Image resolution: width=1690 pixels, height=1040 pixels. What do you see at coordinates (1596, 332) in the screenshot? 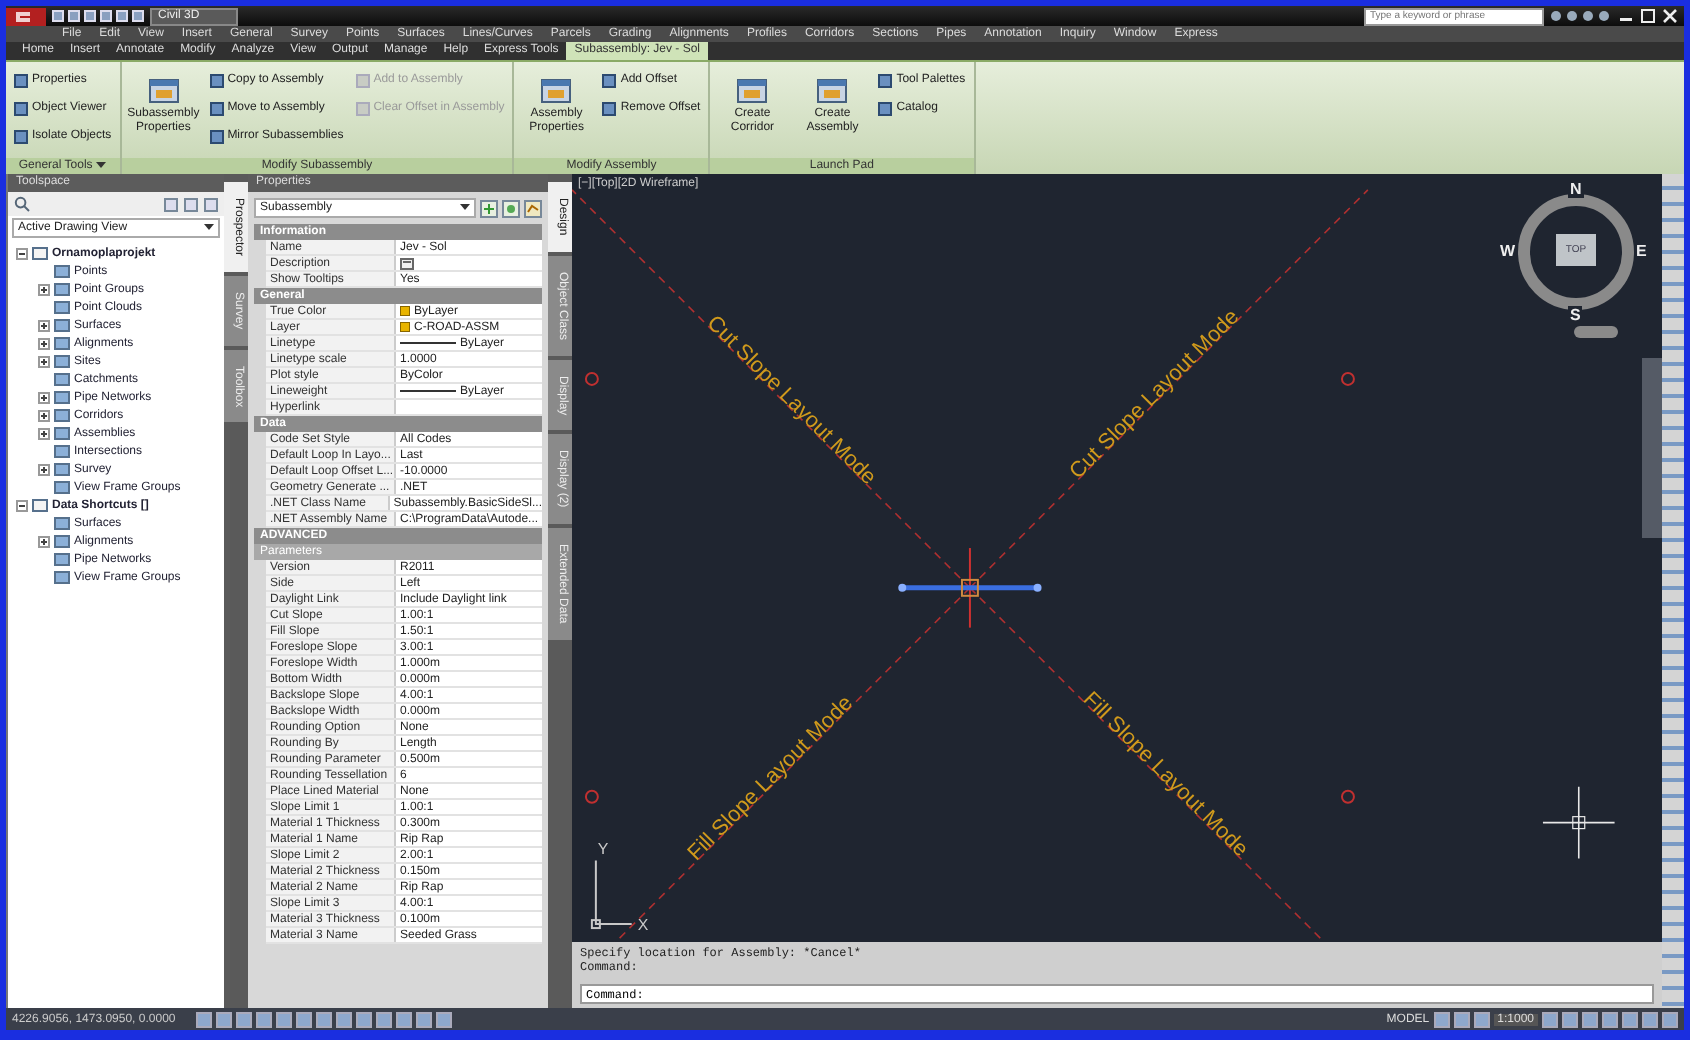
I see `coordinate-system-button` at bounding box center [1596, 332].